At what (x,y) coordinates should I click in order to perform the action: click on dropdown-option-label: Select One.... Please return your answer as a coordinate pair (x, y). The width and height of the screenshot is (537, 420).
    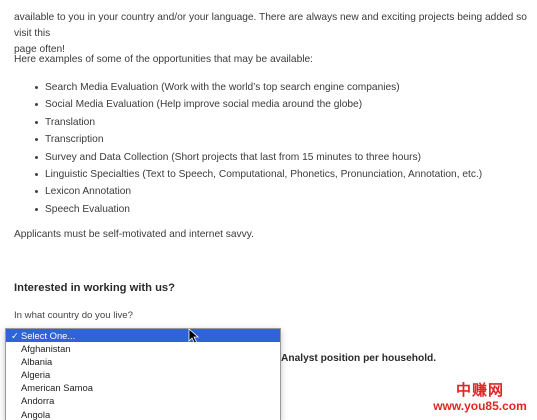
    Looking at the image, I should click on (48, 335).